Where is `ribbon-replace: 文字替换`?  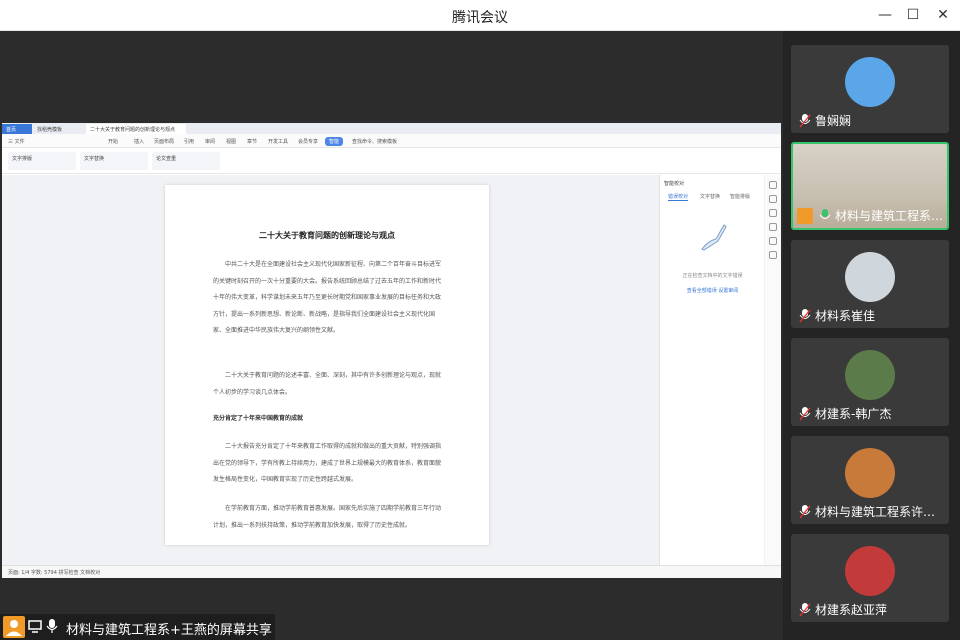 ribbon-replace: 文字替换 is located at coordinates (114, 161).